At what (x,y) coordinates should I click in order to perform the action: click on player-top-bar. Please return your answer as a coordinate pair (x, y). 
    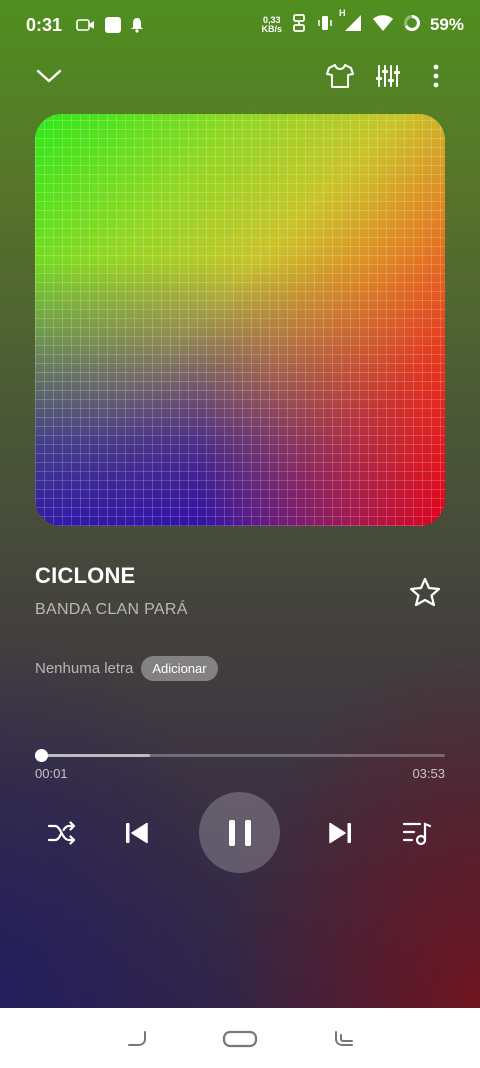
    Looking at the image, I should click on (240, 76).